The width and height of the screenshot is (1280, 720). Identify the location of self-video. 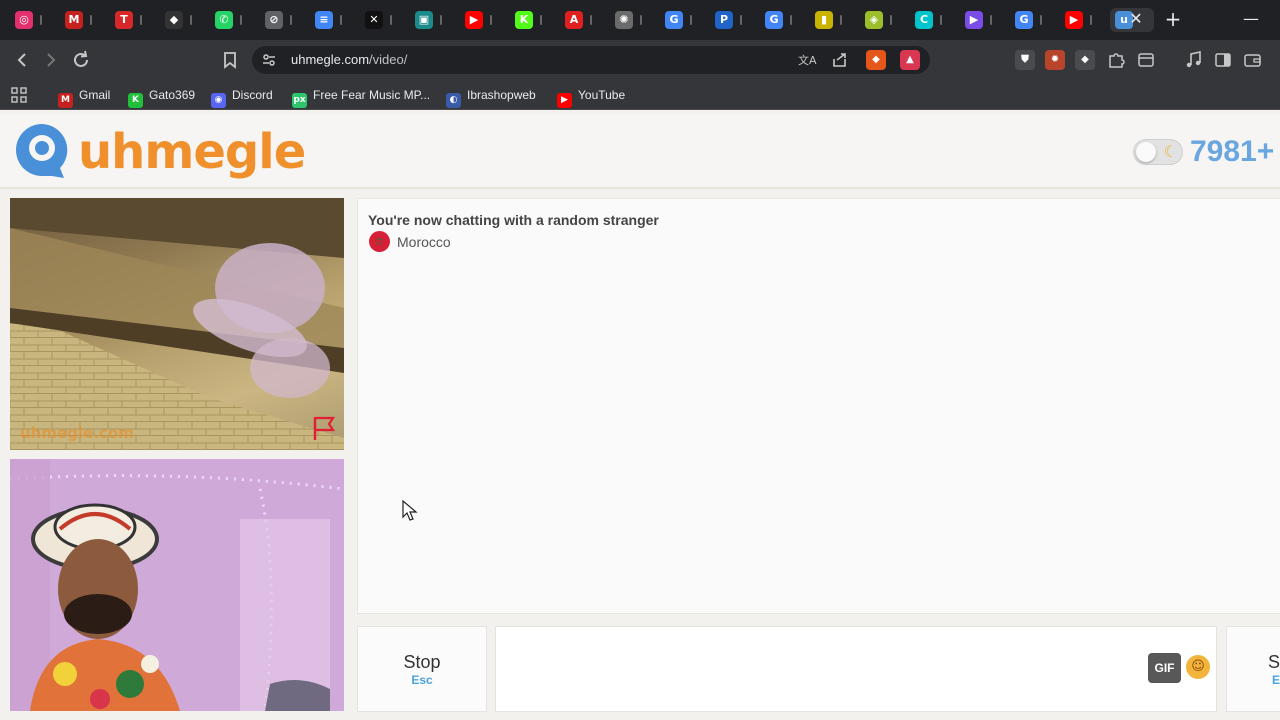
(177, 585).